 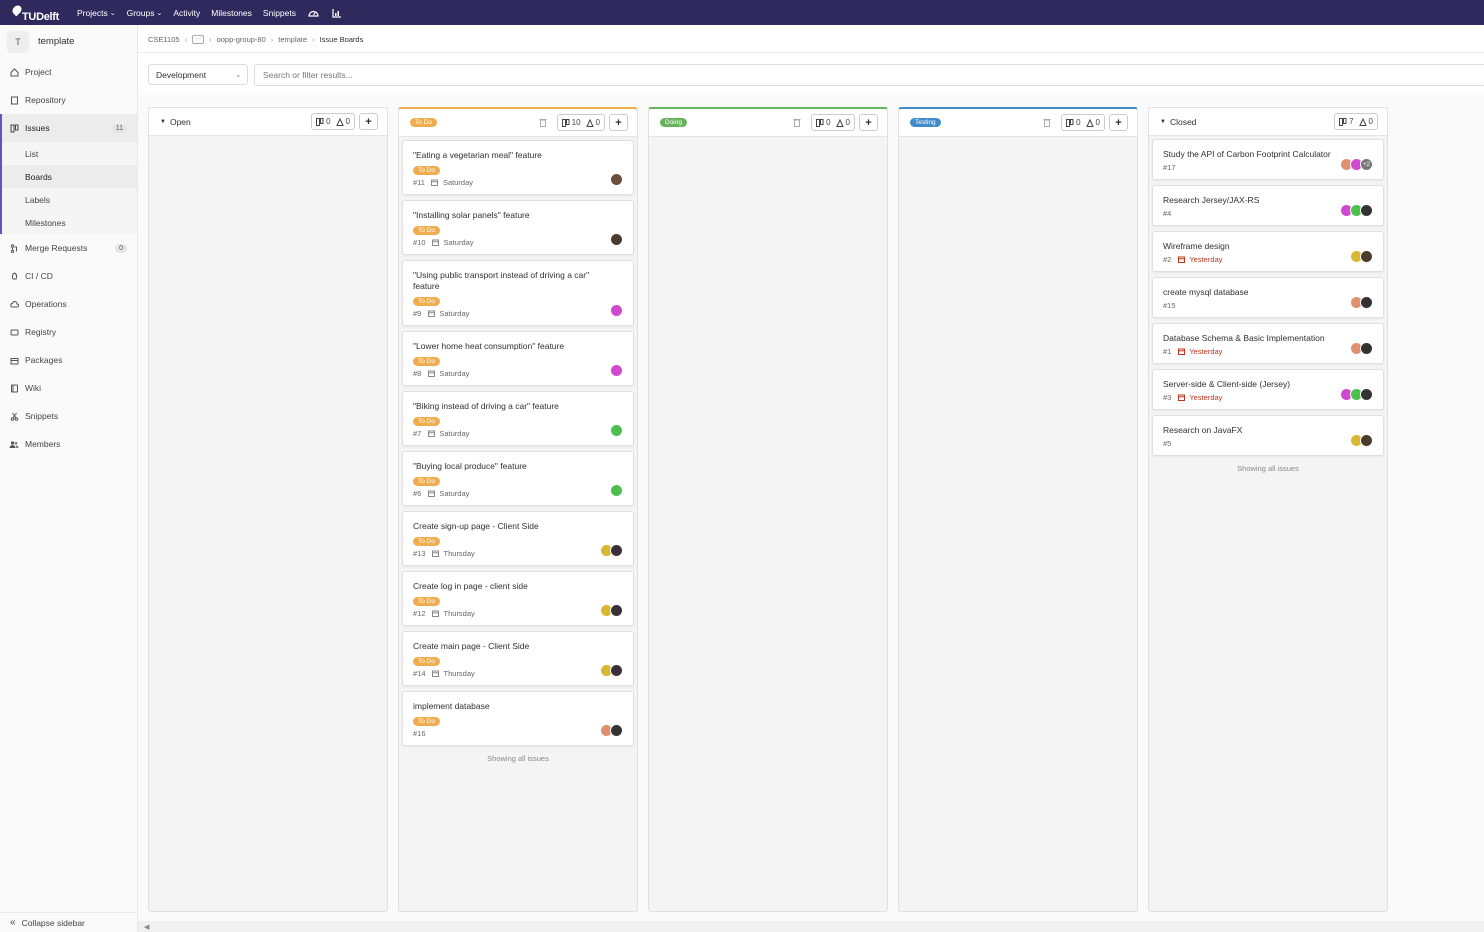 What do you see at coordinates (186, 13) in the screenshot?
I see `nav-activity: Activity` at bounding box center [186, 13].